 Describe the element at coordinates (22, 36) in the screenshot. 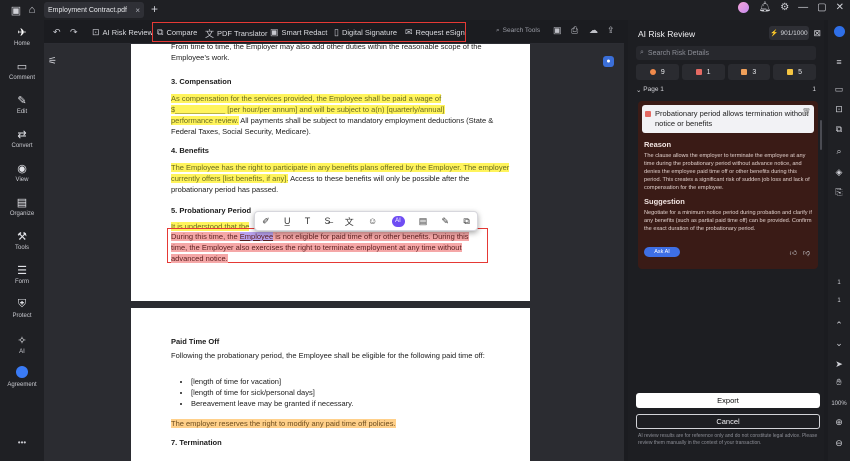

I see `sidebar-item-home: ✈ Home` at that location.